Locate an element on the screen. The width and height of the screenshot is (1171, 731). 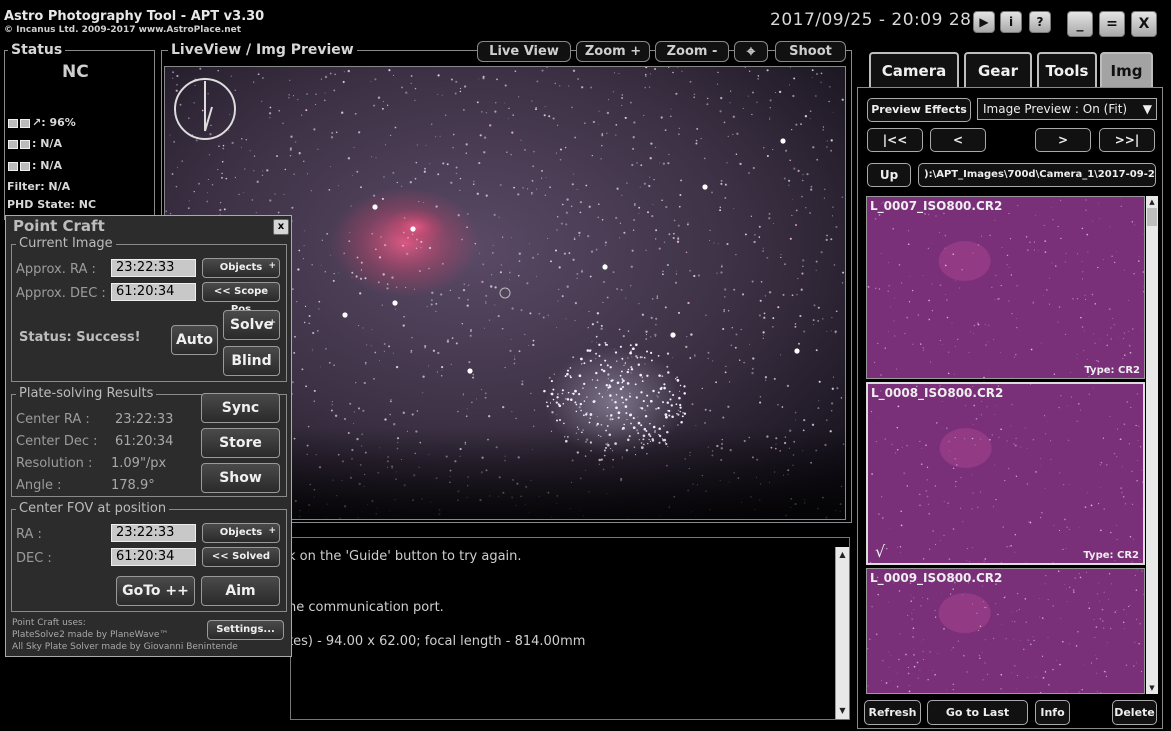
go-to-last-taken-button: Go to Last Taken is located at coordinates (977, 715).